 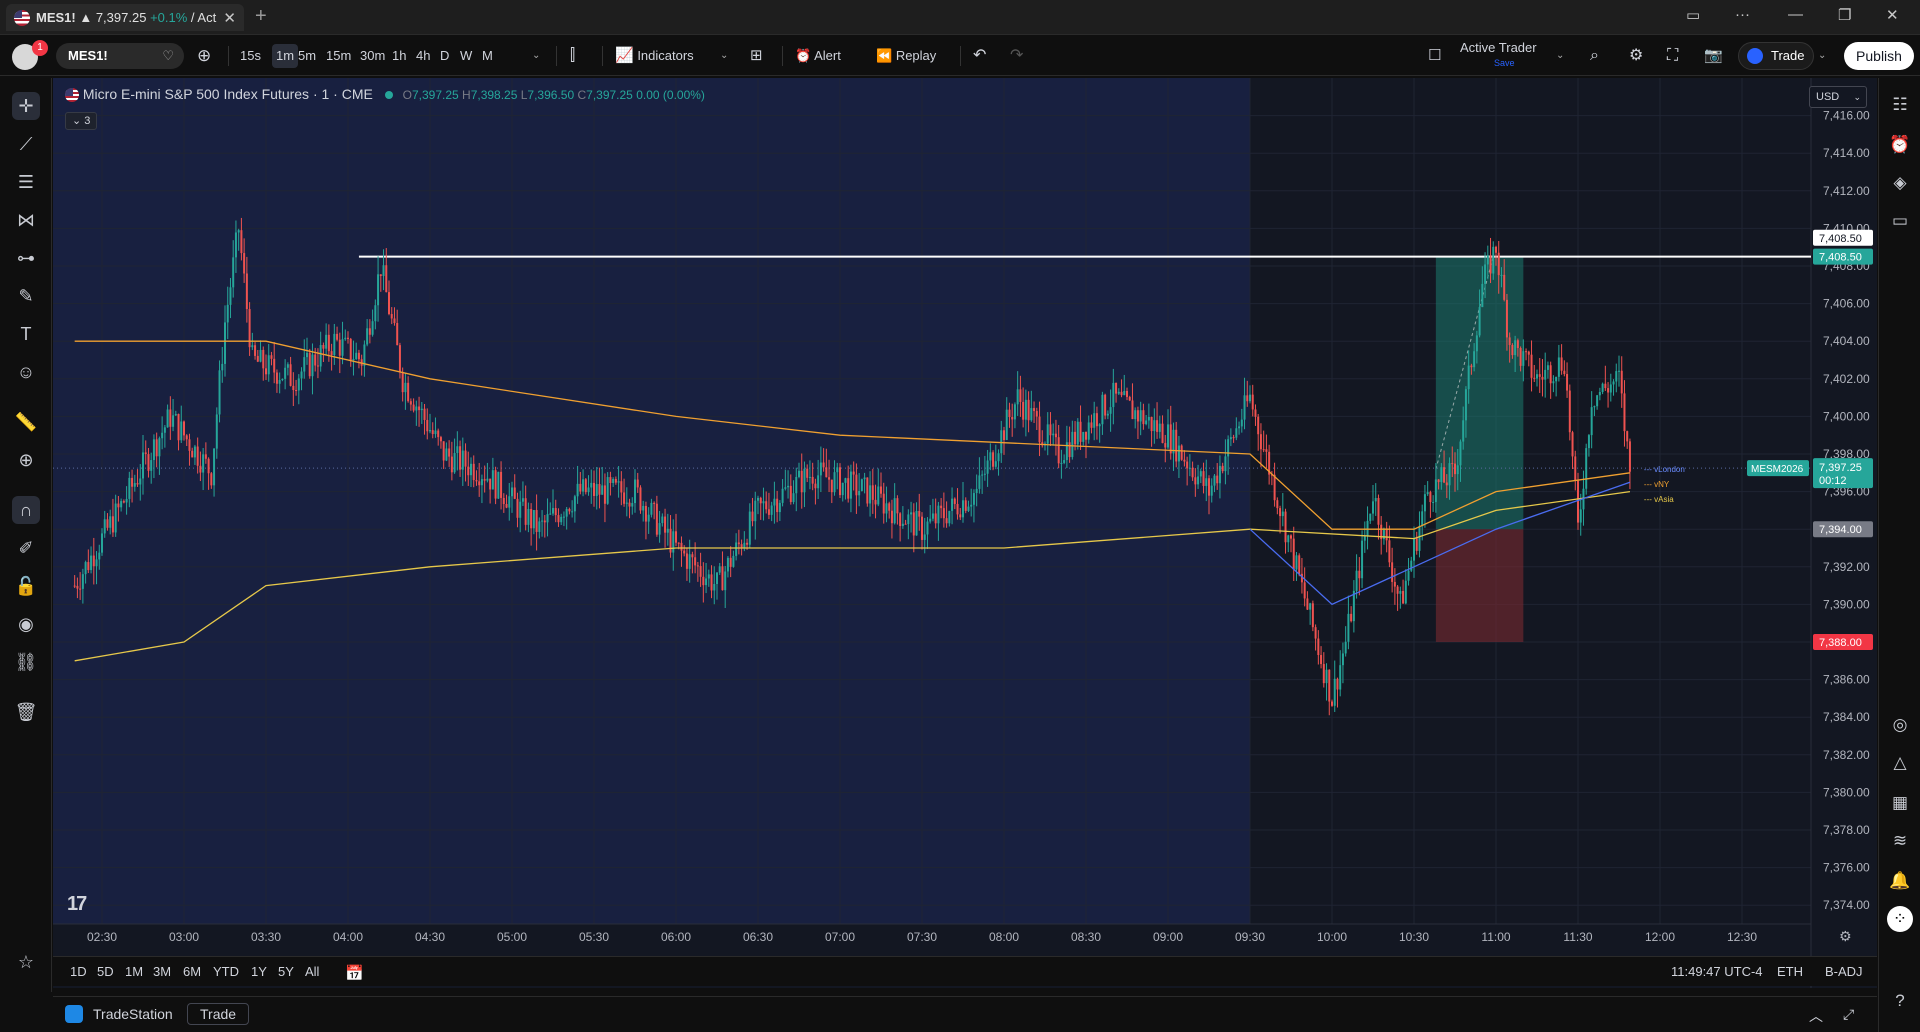 I want to click on fib-icon: ☰, so click(x=26, y=182).